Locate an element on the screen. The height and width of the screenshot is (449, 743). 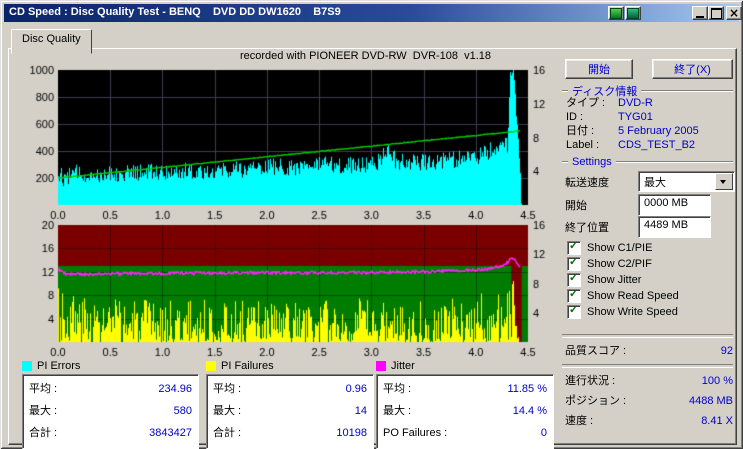
stat-label: PO Failures : is located at coordinates (415, 433).